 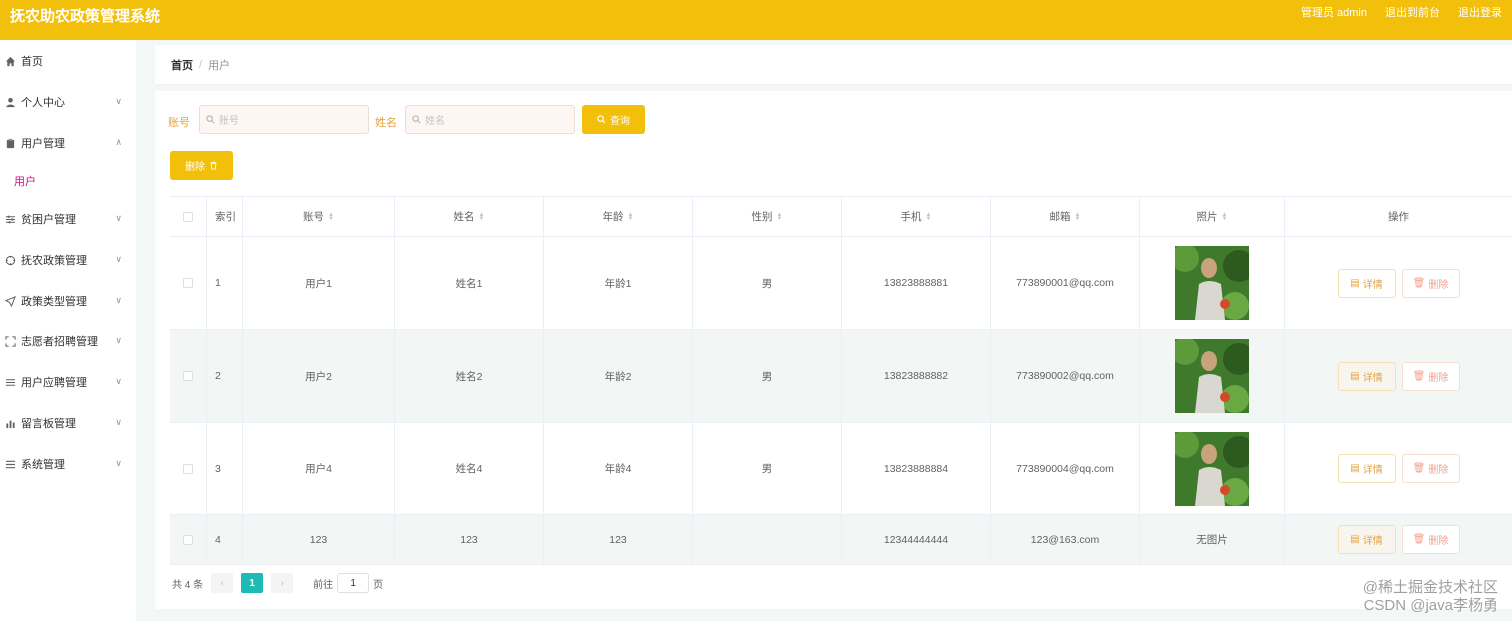 I want to click on sidebar-item-label: 用户管理, so click(x=43, y=144).